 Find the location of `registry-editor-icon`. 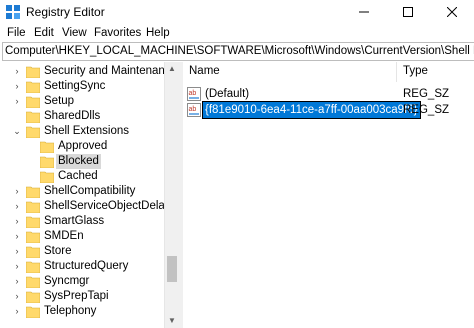

registry-editor-icon is located at coordinates (13, 12).